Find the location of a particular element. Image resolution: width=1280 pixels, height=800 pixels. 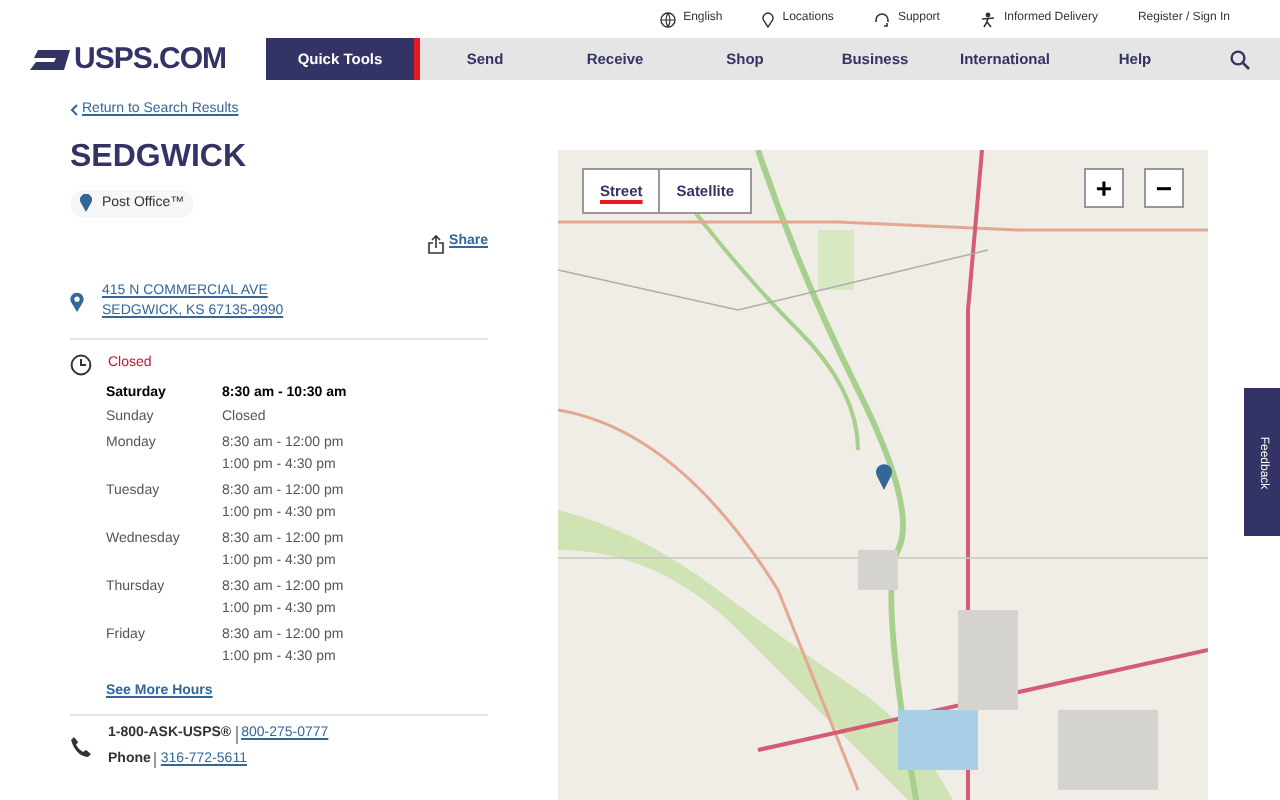

logo: USPS.COM is located at coordinates (128, 59).